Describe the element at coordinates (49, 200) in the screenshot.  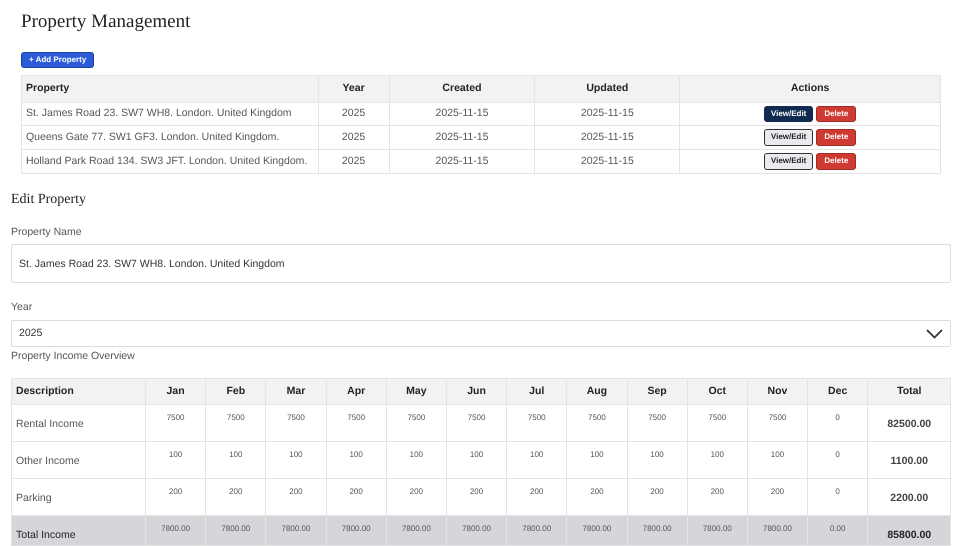
I see `section-heading: Edit Property` at that location.